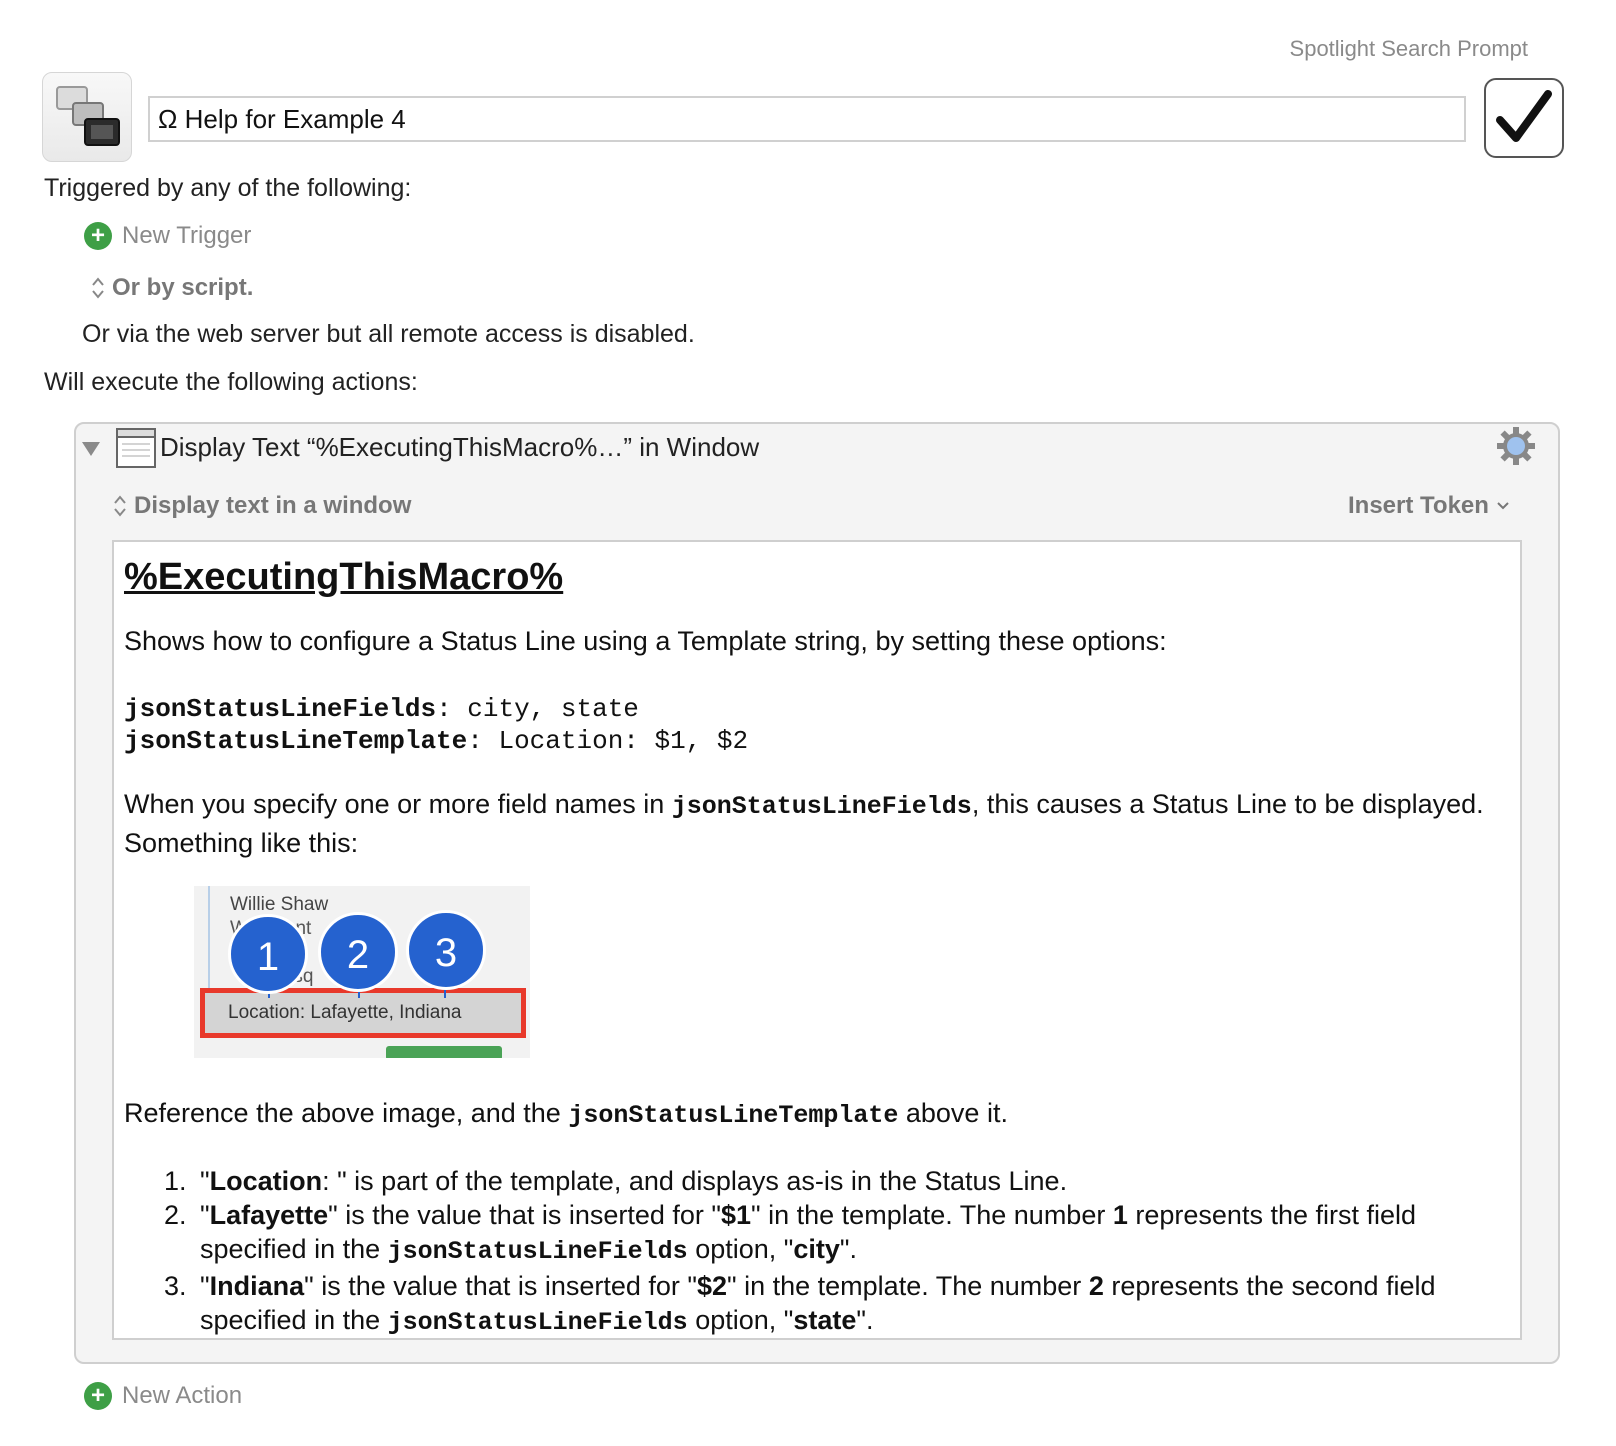 Image resolution: width=1616 pixels, height=1446 pixels. What do you see at coordinates (182, 1395) in the screenshot?
I see `new-action-label: New Action` at bounding box center [182, 1395].